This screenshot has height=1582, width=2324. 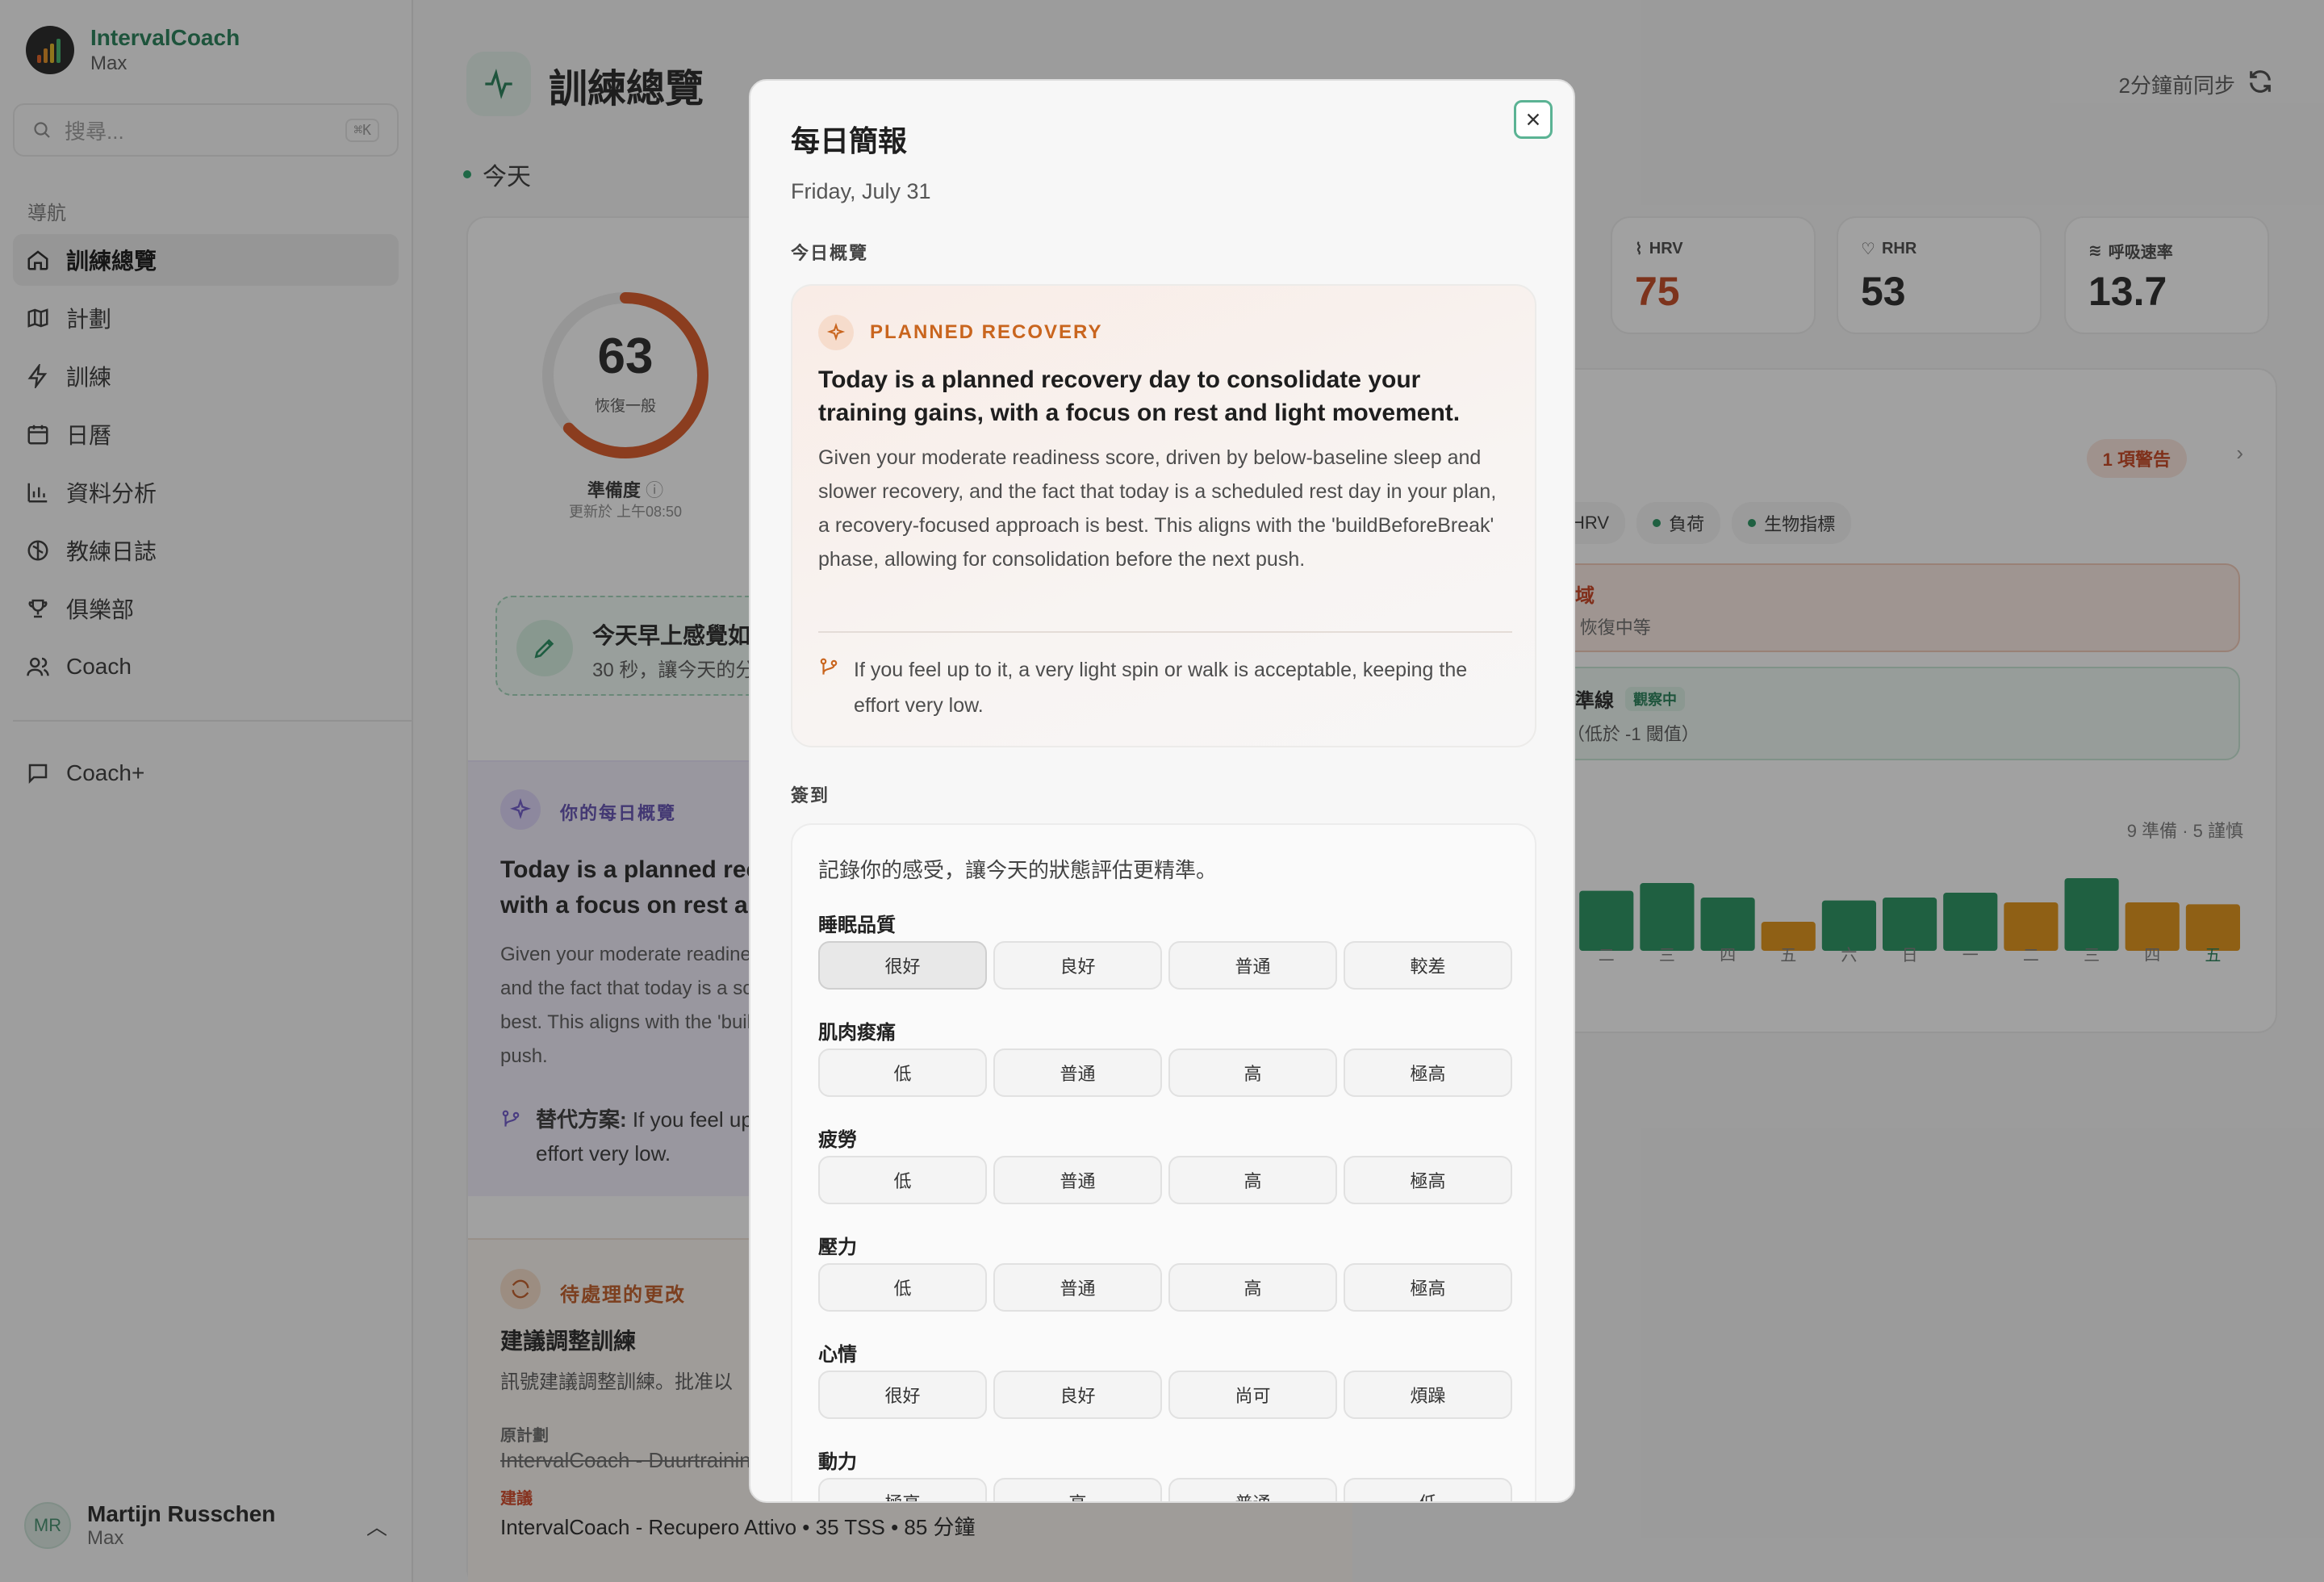 I want to click on checkin-group-soreness: 肌肉痠痛 低 普通 高 極高, so click(x=1165, y=1056).